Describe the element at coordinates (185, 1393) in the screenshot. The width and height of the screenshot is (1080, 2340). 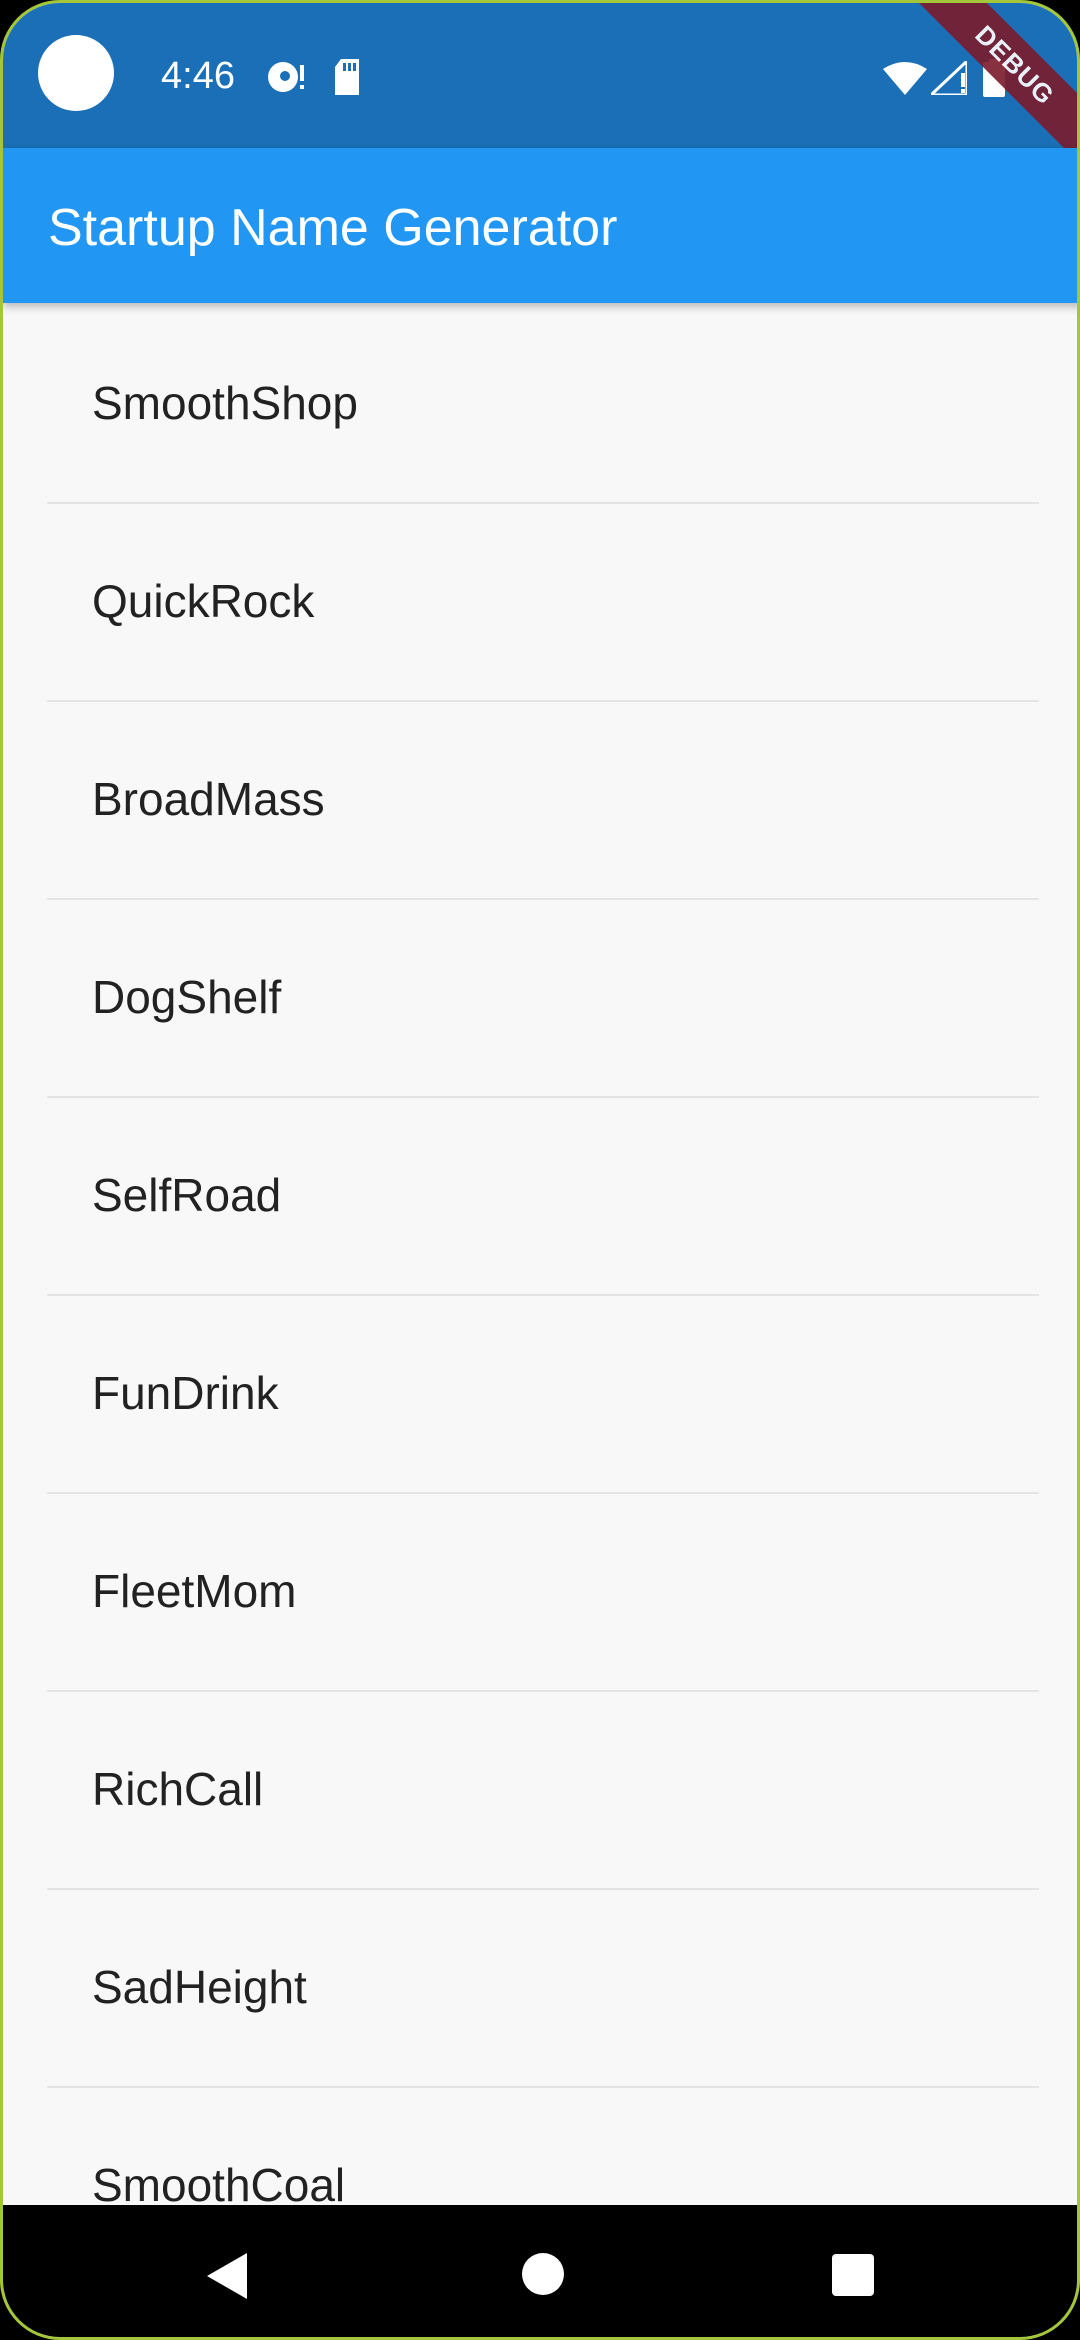
I see `list-item-label: FunDrink` at that location.